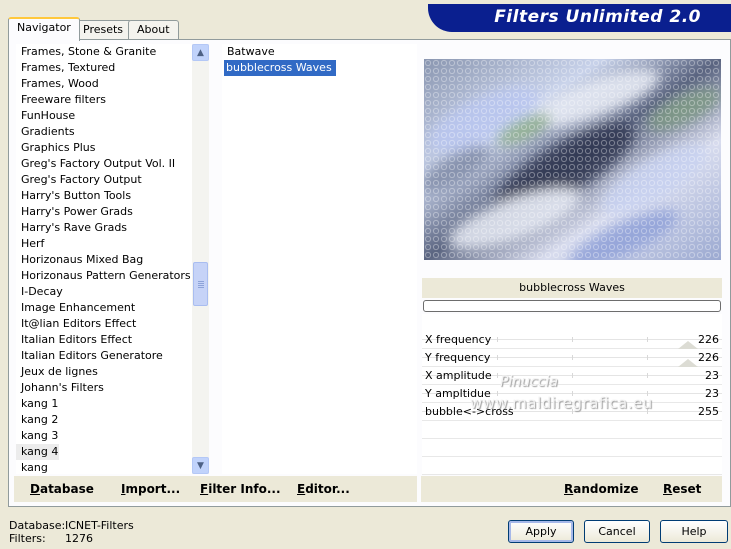 The height and width of the screenshot is (549, 731). Describe the element at coordinates (104, 100) in the screenshot. I see `list-item: Freeware filters` at that location.